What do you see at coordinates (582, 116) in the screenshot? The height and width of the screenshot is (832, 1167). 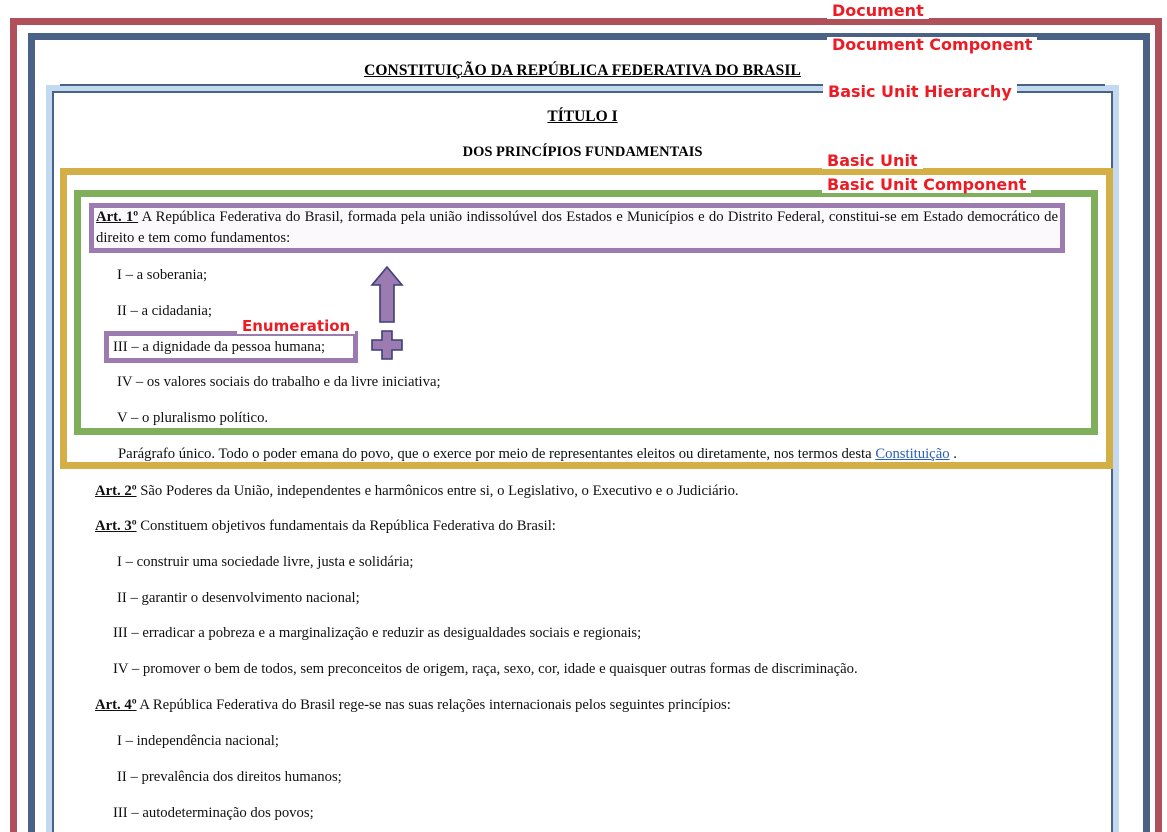 I see `titulo-heading: TÍTULO I` at bounding box center [582, 116].